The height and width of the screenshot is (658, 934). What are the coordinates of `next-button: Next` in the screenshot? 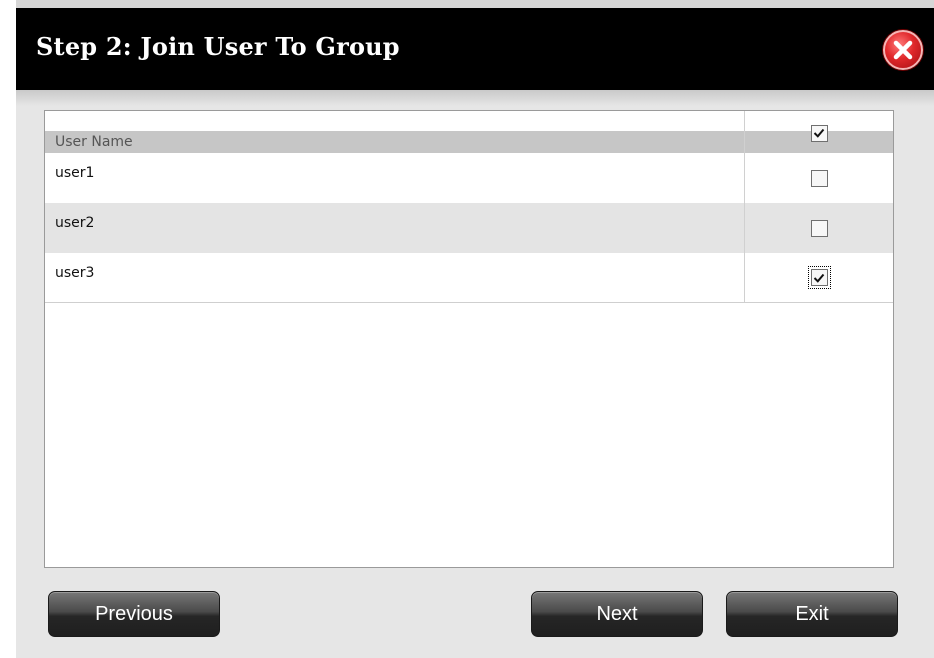 It's located at (617, 614).